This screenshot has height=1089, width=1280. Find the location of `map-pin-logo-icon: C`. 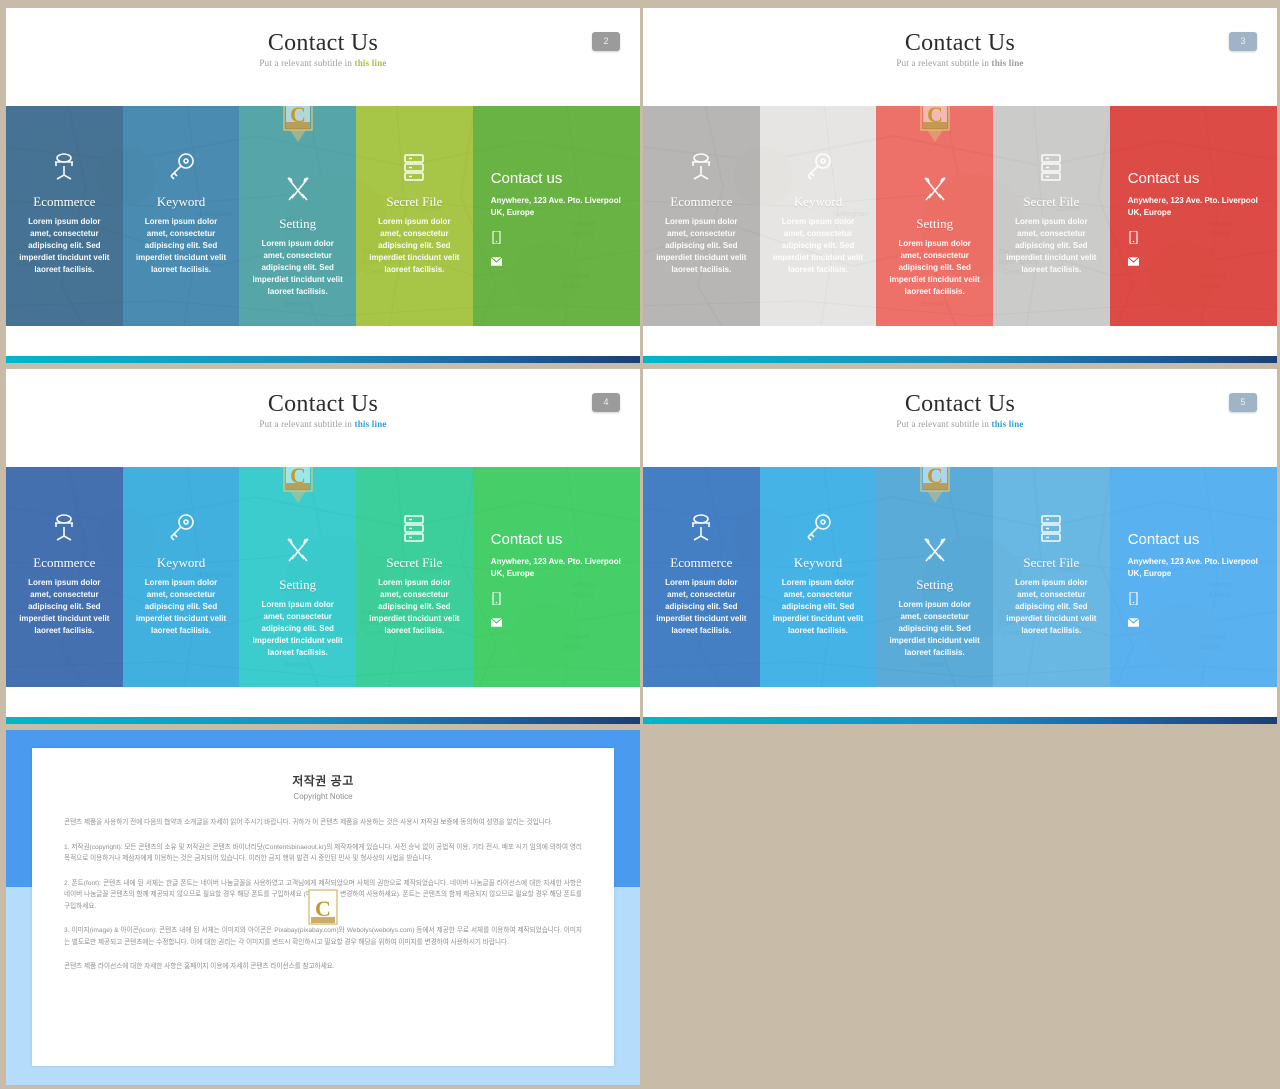

map-pin-logo-icon: C is located at coordinates (323, 913).